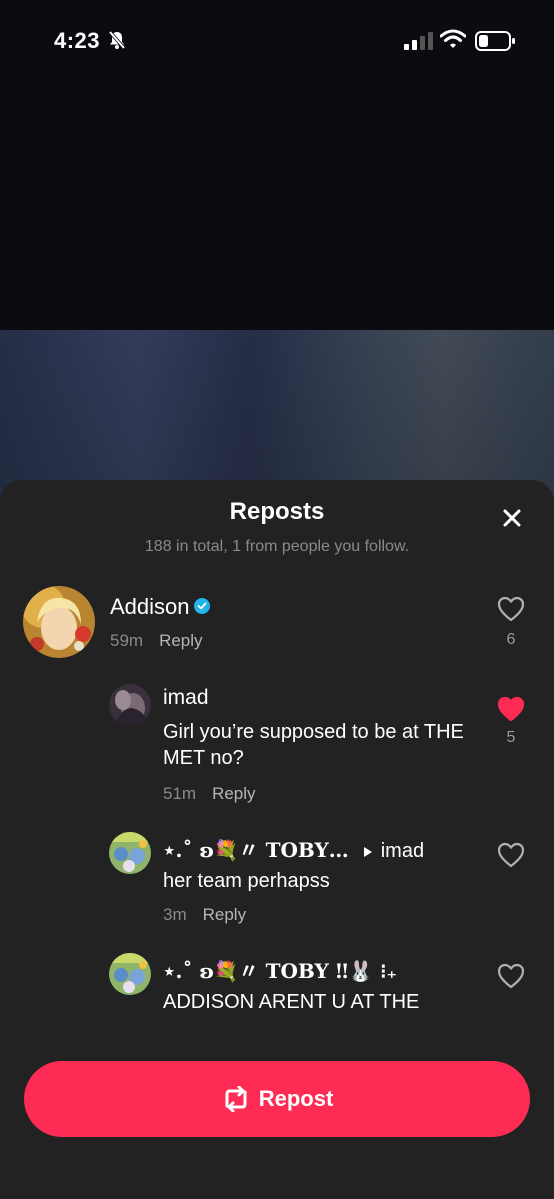 This screenshot has height=1199, width=554. Describe the element at coordinates (180, 793) in the screenshot. I see `comment-time: 51m` at that location.